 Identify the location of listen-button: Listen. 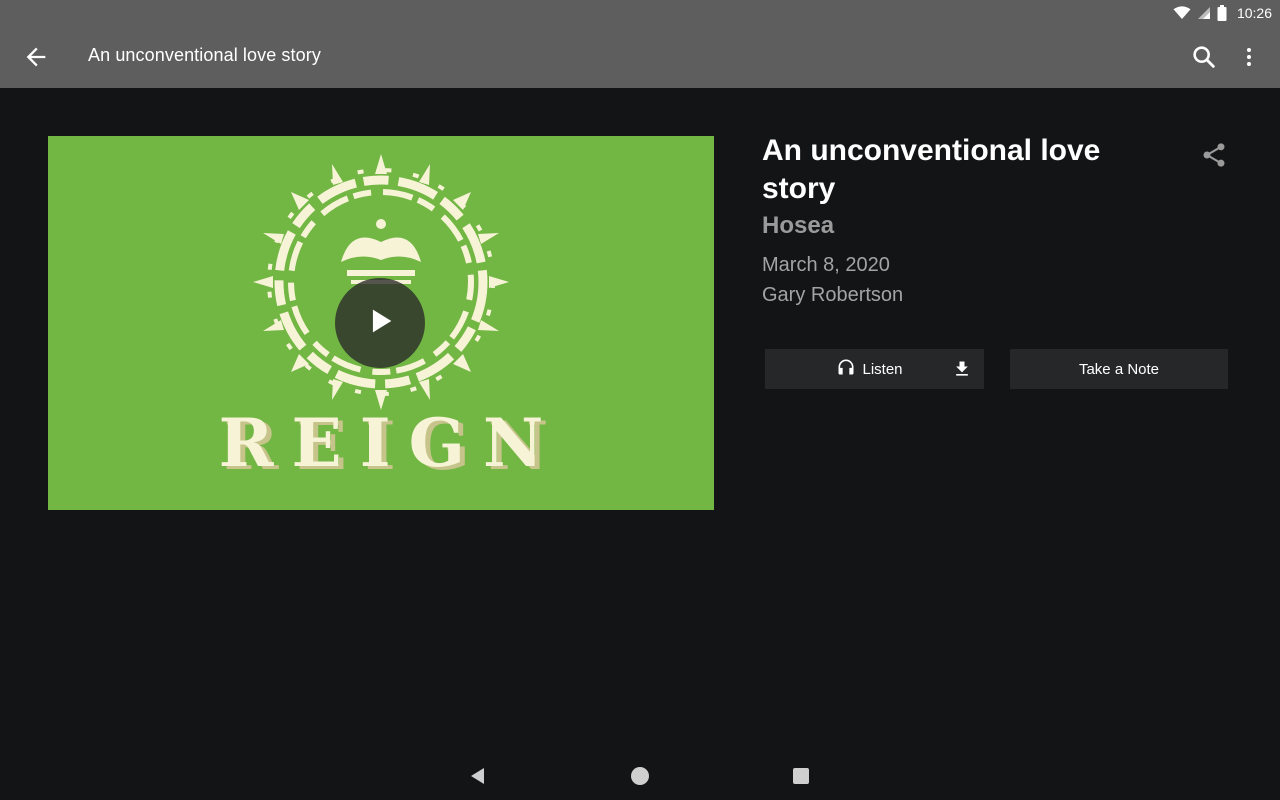
(874, 369).